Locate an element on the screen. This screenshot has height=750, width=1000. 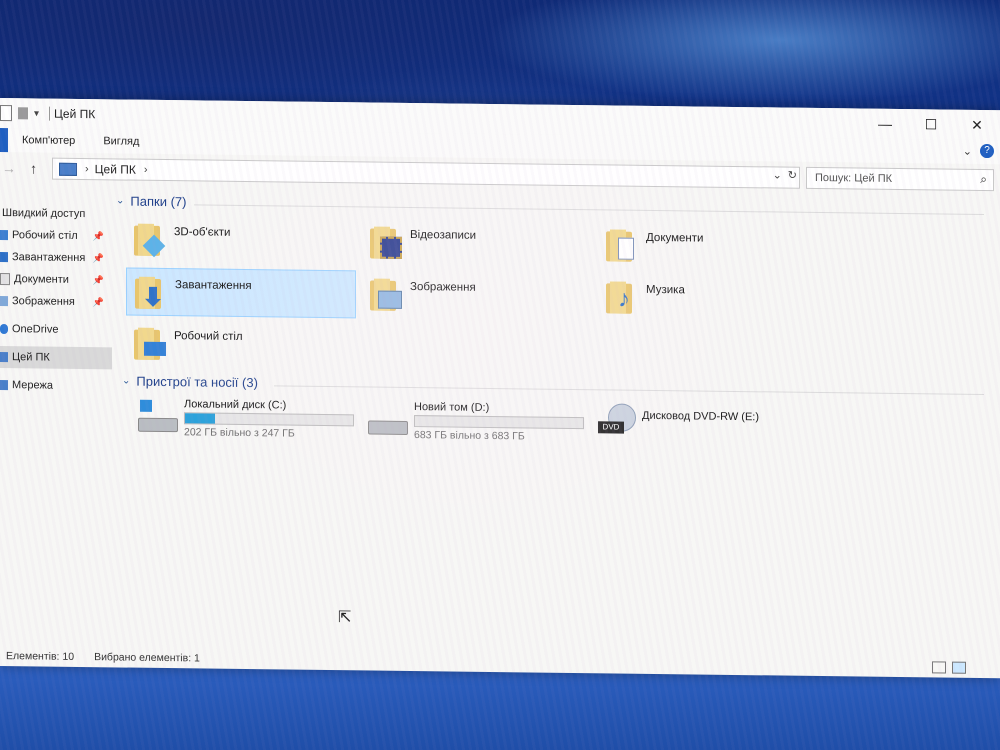
mouse-cursor-icon: ⇱ is located at coordinates (345, 618).